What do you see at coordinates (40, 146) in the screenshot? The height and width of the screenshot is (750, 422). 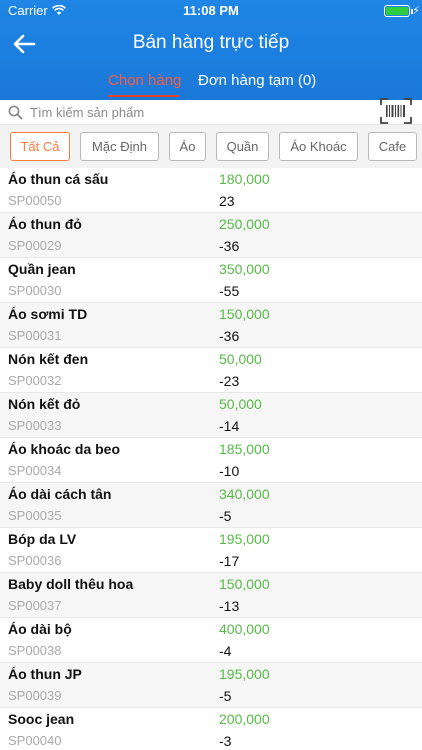 I see `filter-chip-all: Tất Cả` at bounding box center [40, 146].